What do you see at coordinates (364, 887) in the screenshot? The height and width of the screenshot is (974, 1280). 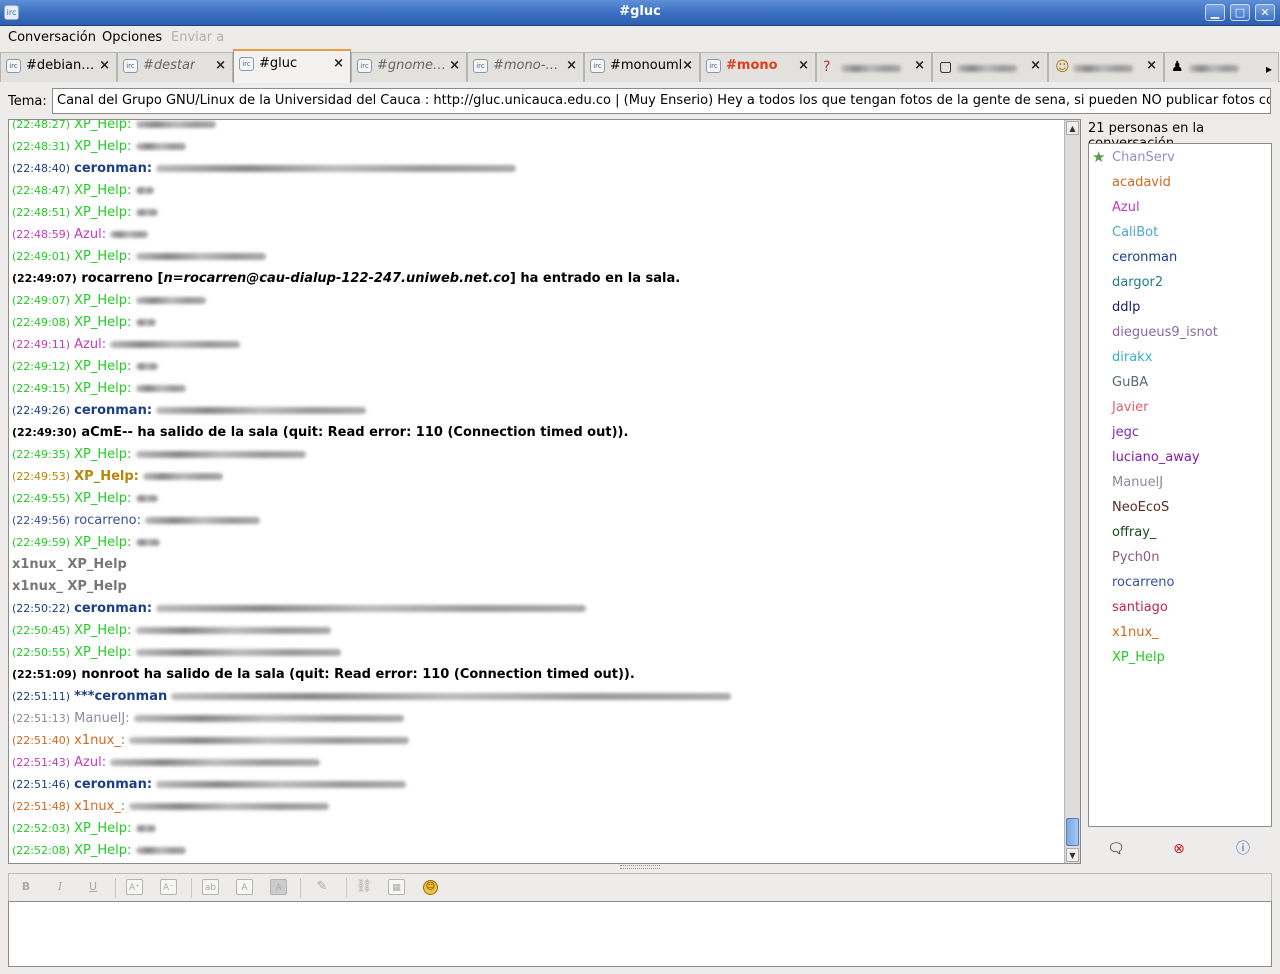 I see `link-icon: ⛓` at bounding box center [364, 887].